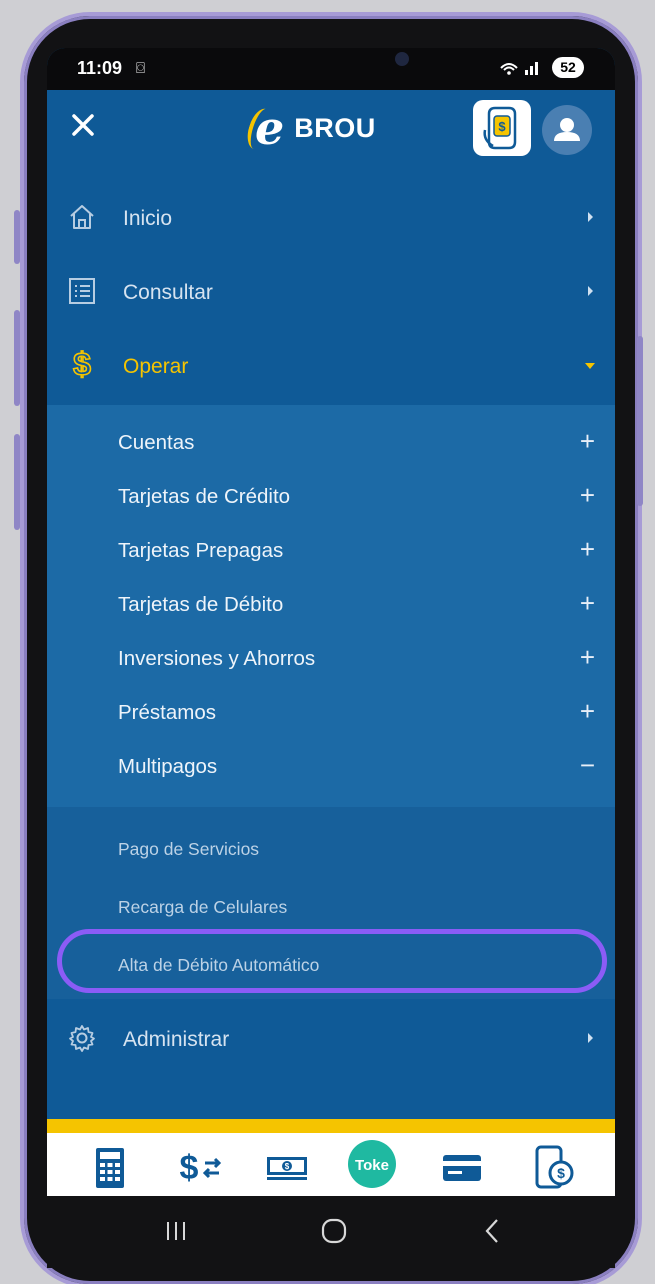  What do you see at coordinates (331, 367) in the screenshot?
I see `menu-item-operar: $ Operar` at bounding box center [331, 367].